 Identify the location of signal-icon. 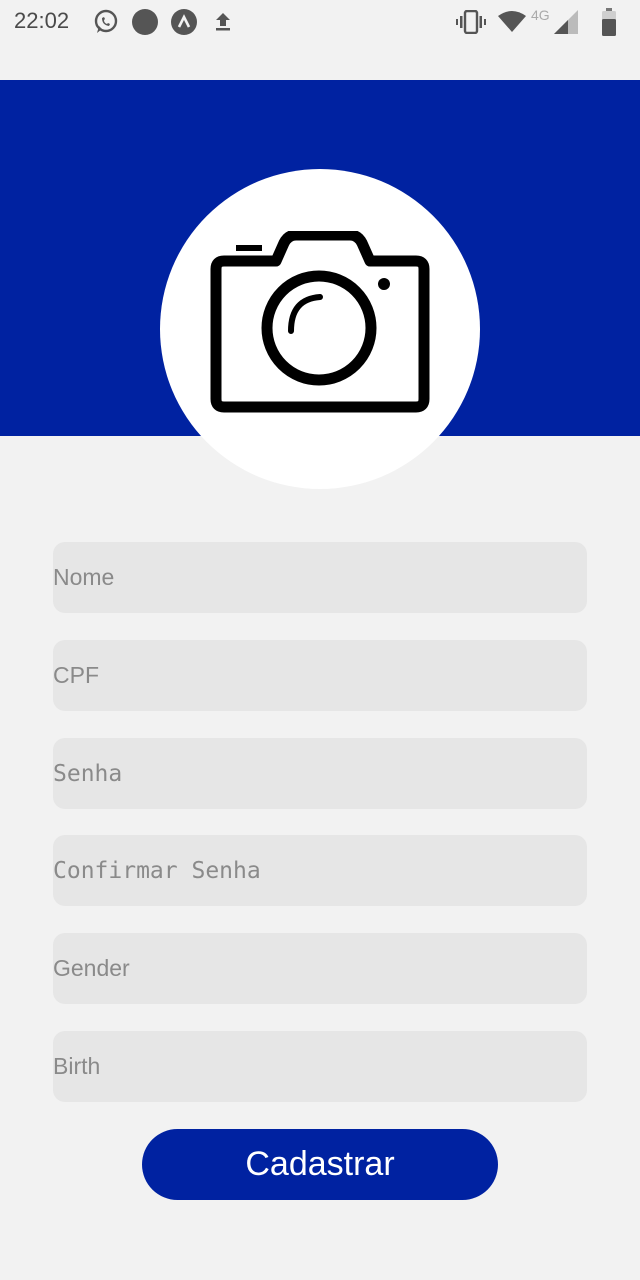
(566, 22).